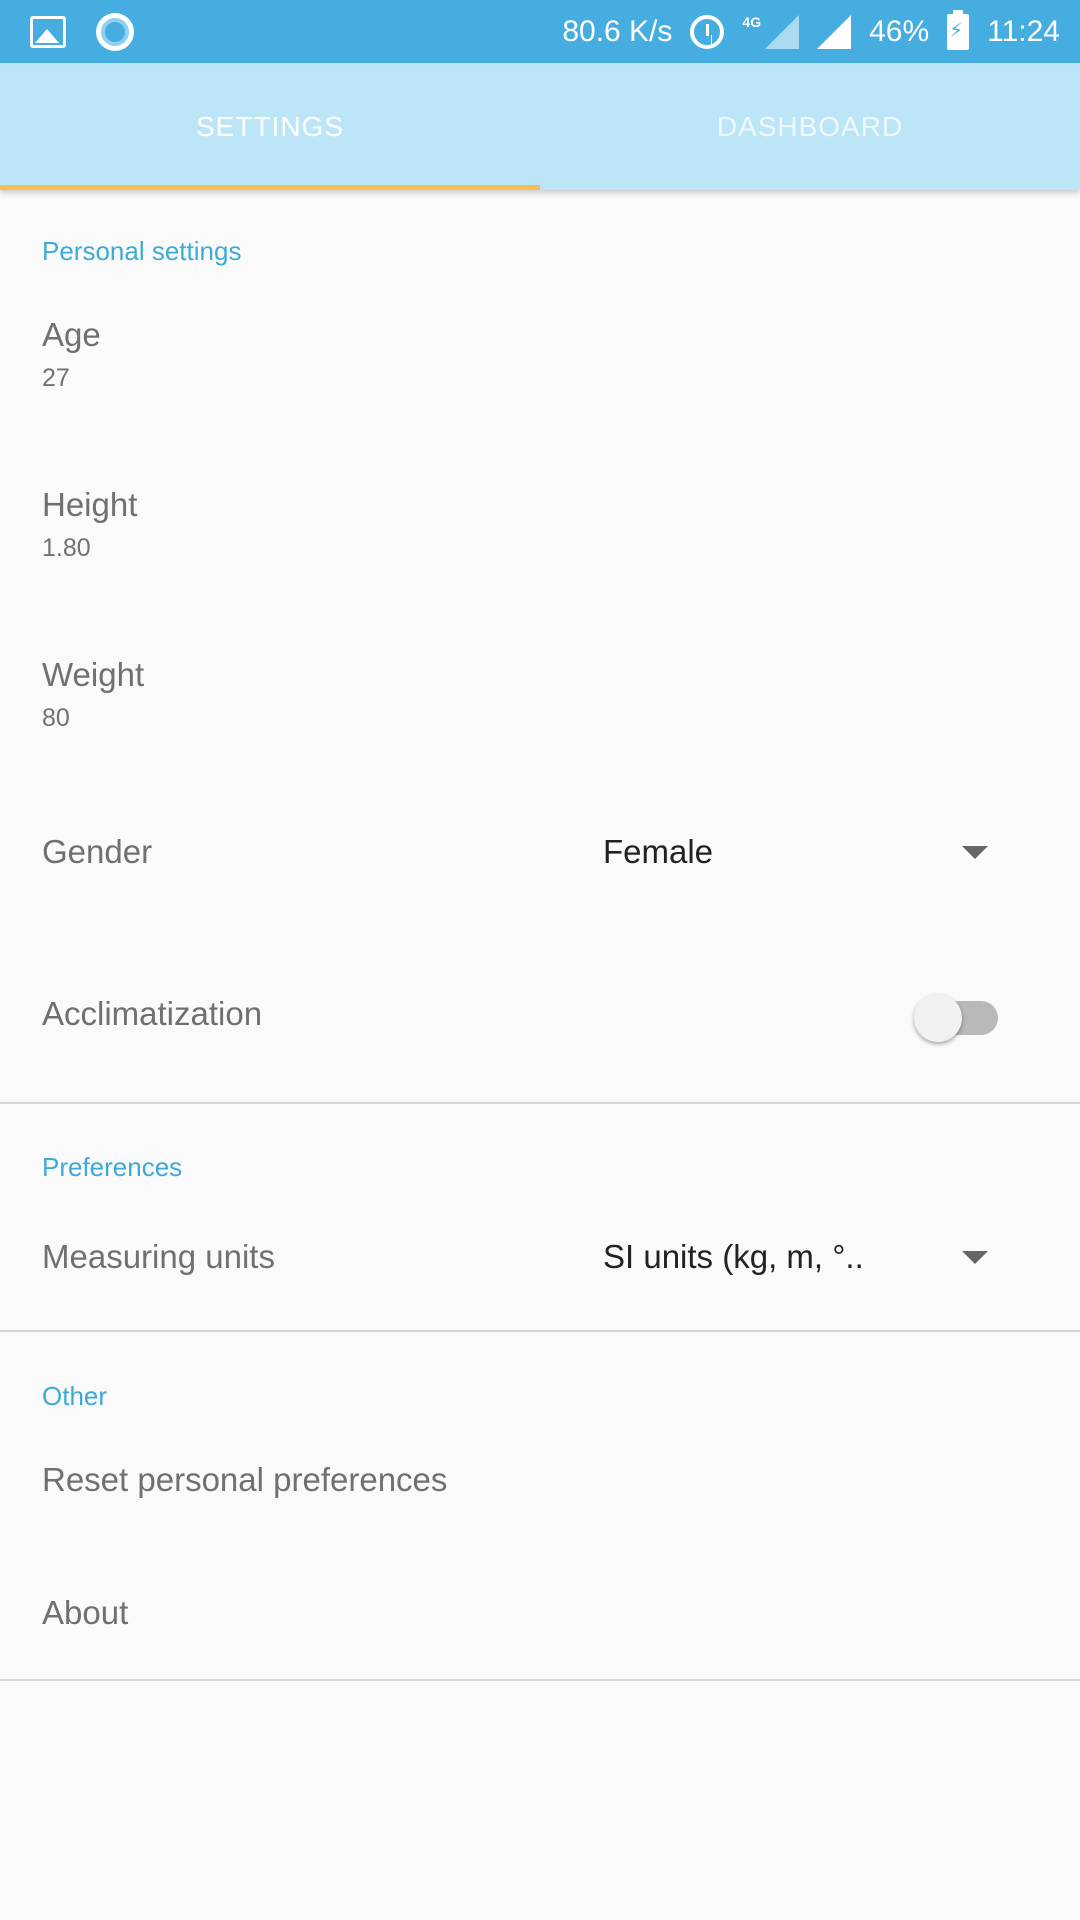  Describe the element at coordinates (803, 852) in the screenshot. I see `gender-spinner: Female` at that location.